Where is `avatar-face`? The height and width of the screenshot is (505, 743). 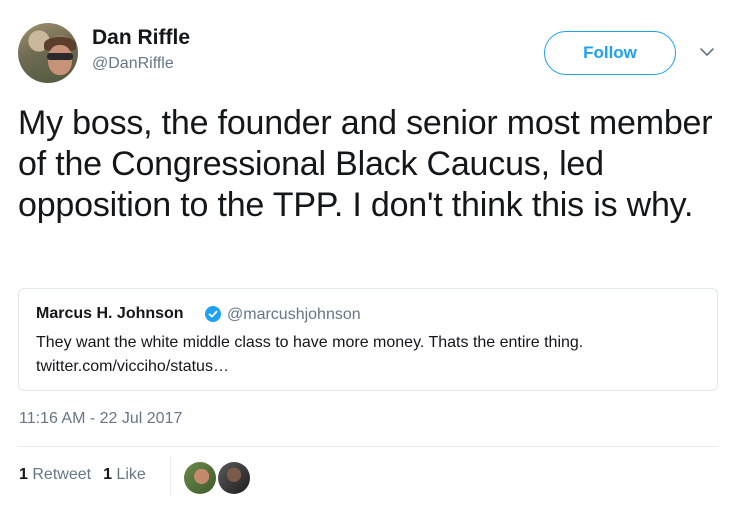
avatar-face is located at coordinates (60, 60).